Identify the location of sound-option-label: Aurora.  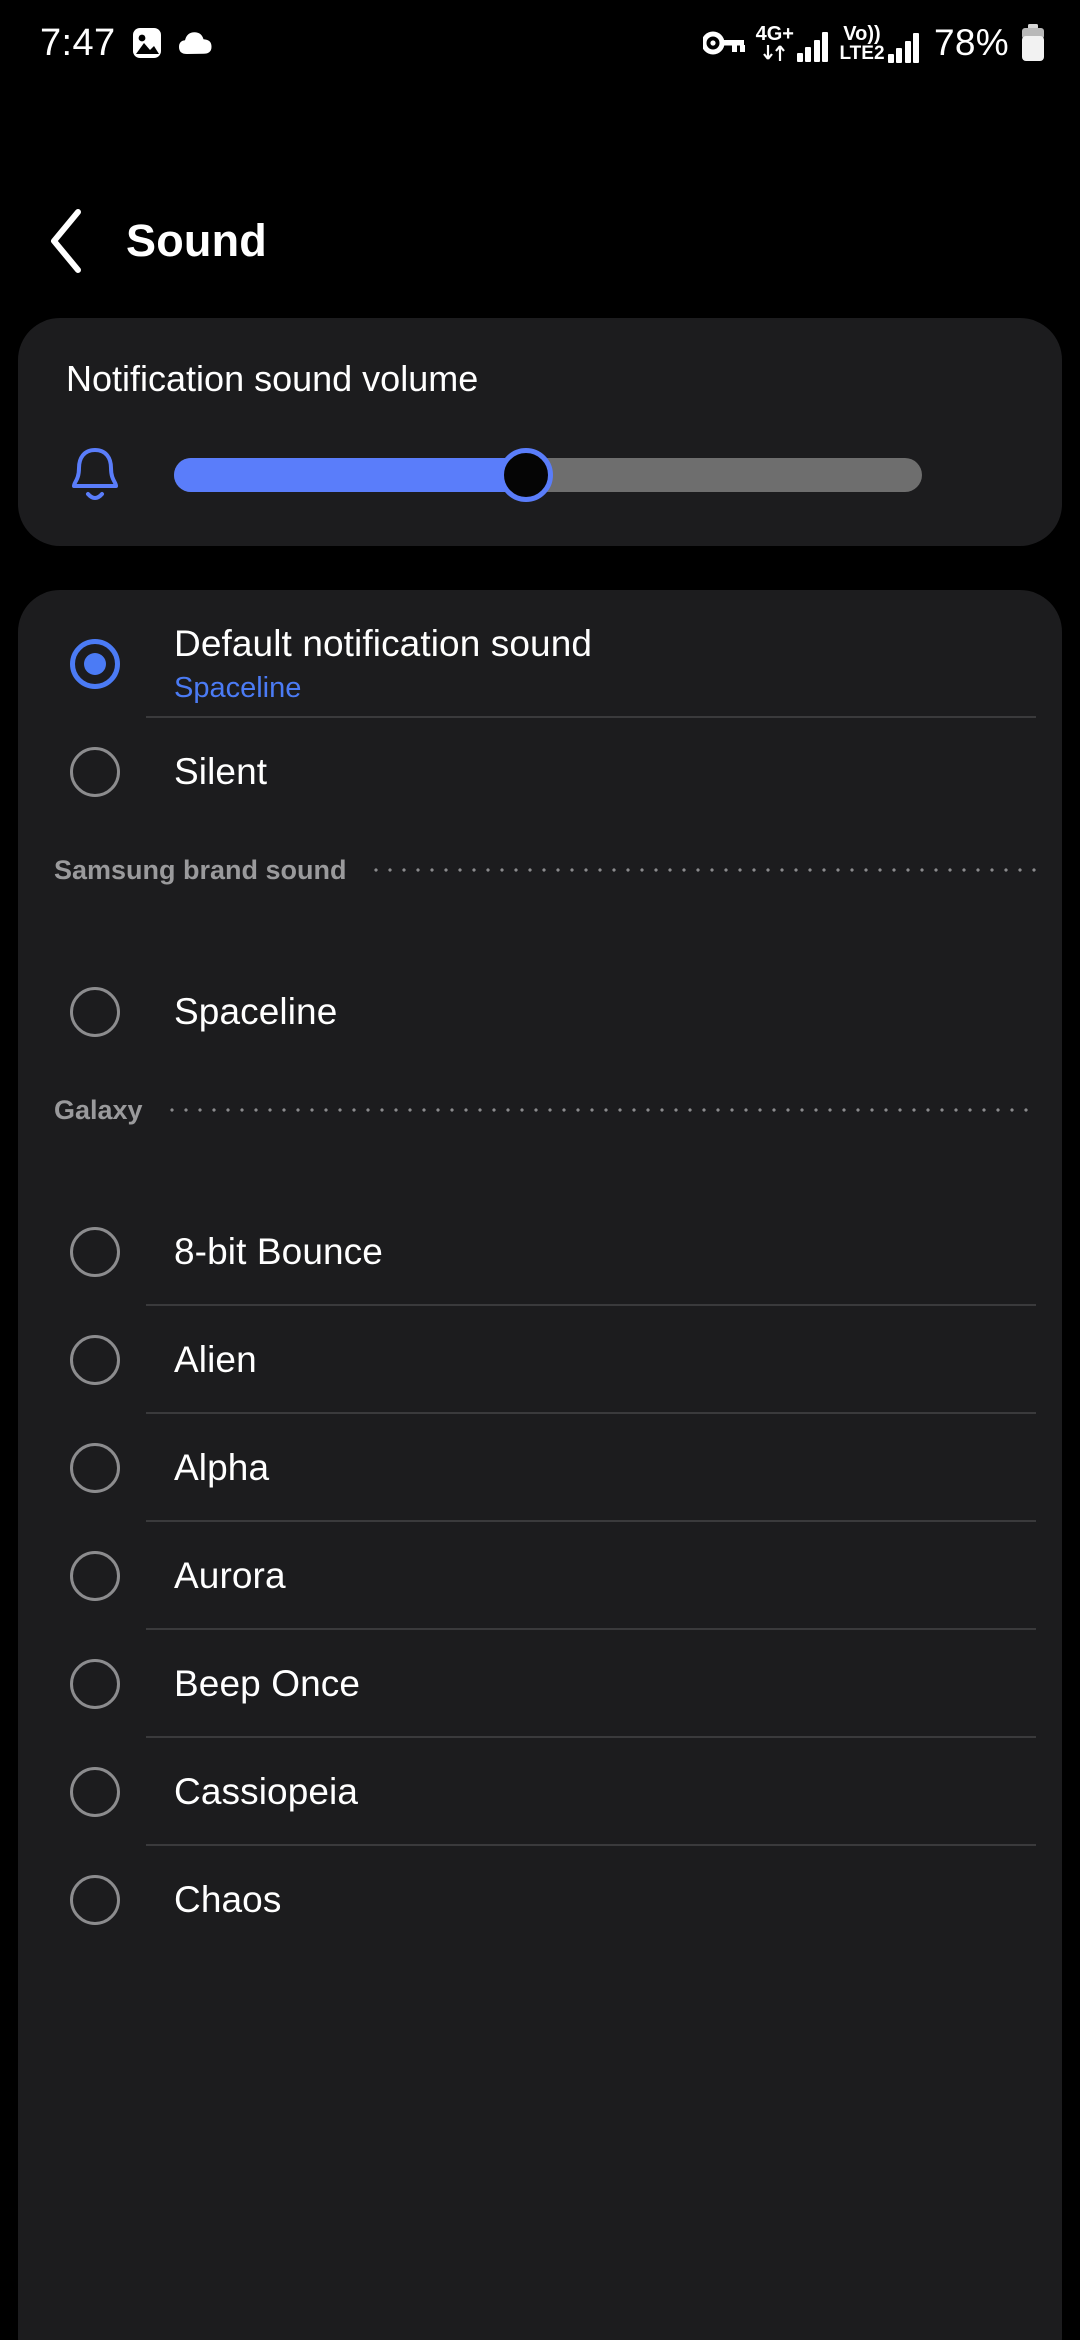
(230, 1575).